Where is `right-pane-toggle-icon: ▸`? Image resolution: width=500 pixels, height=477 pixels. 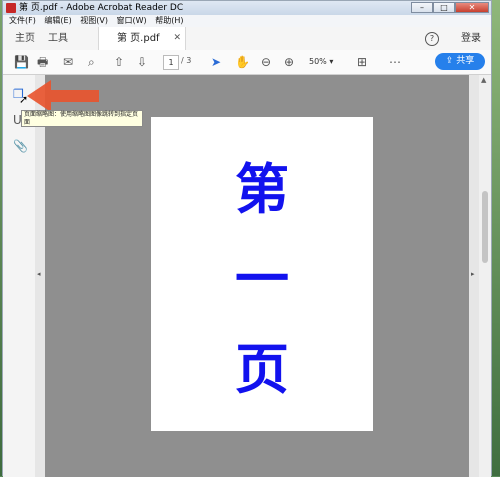 right-pane-toggle-icon: ▸ is located at coordinates (473, 274).